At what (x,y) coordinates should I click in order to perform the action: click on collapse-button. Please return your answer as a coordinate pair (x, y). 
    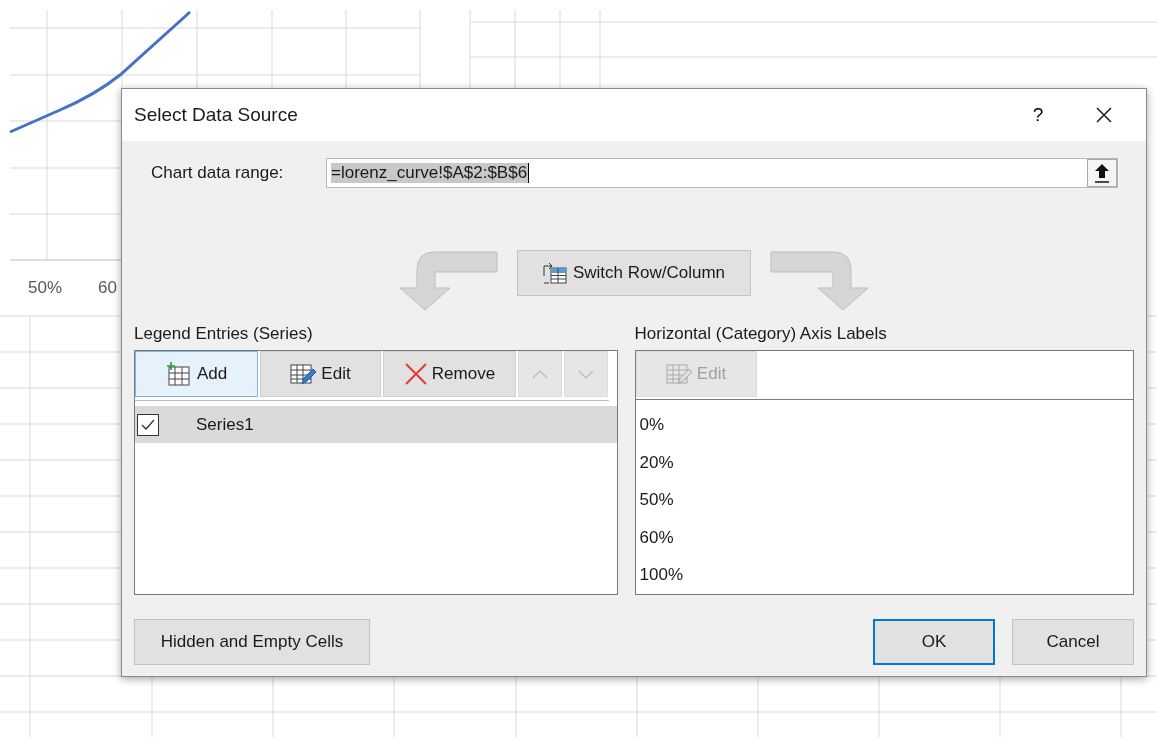
    Looking at the image, I should click on (1102, 173).